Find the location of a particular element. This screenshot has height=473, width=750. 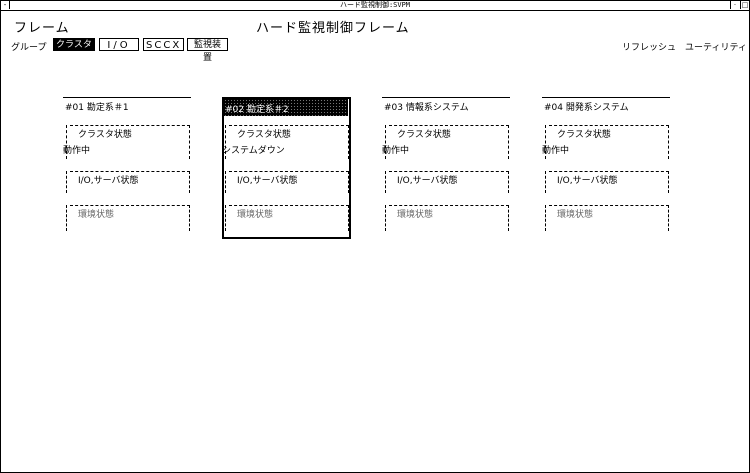

page-title: ハード監視制御フレーム is located at coordinates (333, 28).